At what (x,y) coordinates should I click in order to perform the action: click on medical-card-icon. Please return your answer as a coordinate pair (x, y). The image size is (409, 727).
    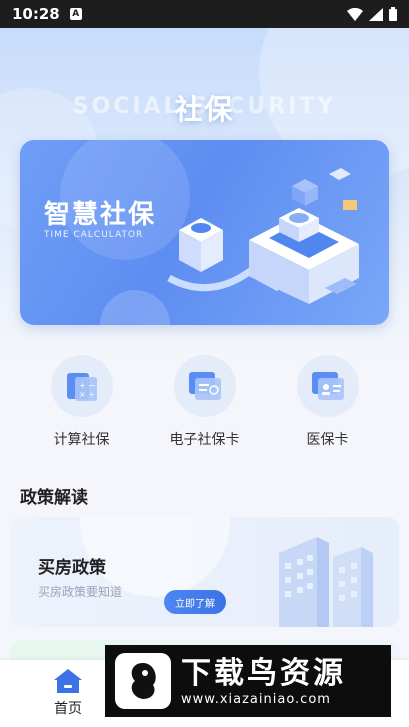
    Looking at the image, I should click on (327, 386).